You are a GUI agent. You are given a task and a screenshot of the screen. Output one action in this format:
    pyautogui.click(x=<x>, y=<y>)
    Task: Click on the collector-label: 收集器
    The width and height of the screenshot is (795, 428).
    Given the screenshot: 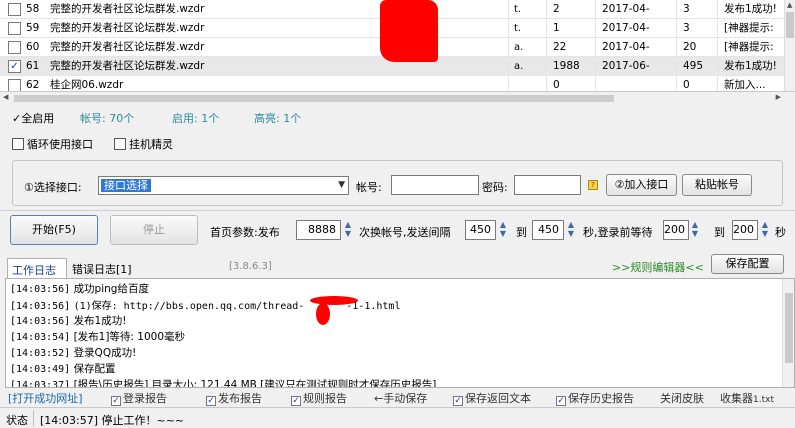 What is the action you would take?
    pyautogui.click(x=736, y=398)
    